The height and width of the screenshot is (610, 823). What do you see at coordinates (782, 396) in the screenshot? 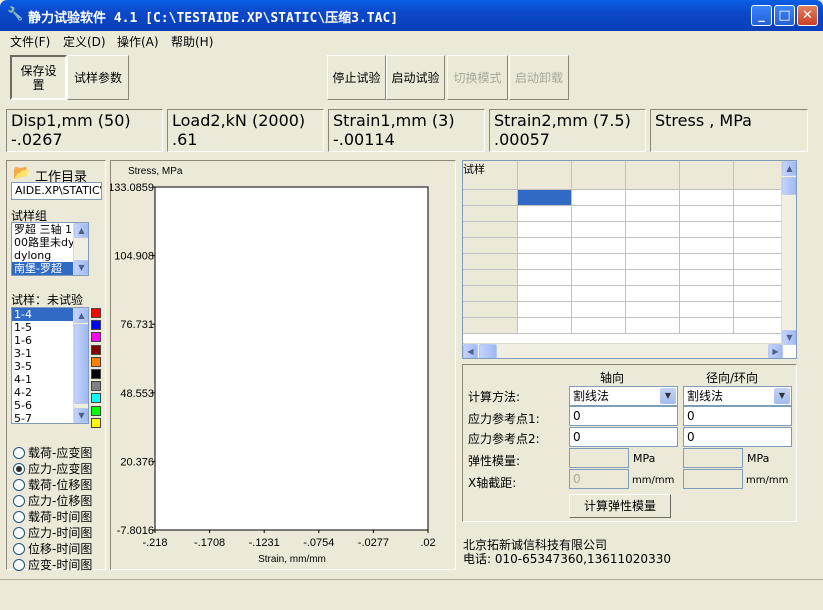
I see `chevron-down-icon: ▼` at bounding box center [782, 396].